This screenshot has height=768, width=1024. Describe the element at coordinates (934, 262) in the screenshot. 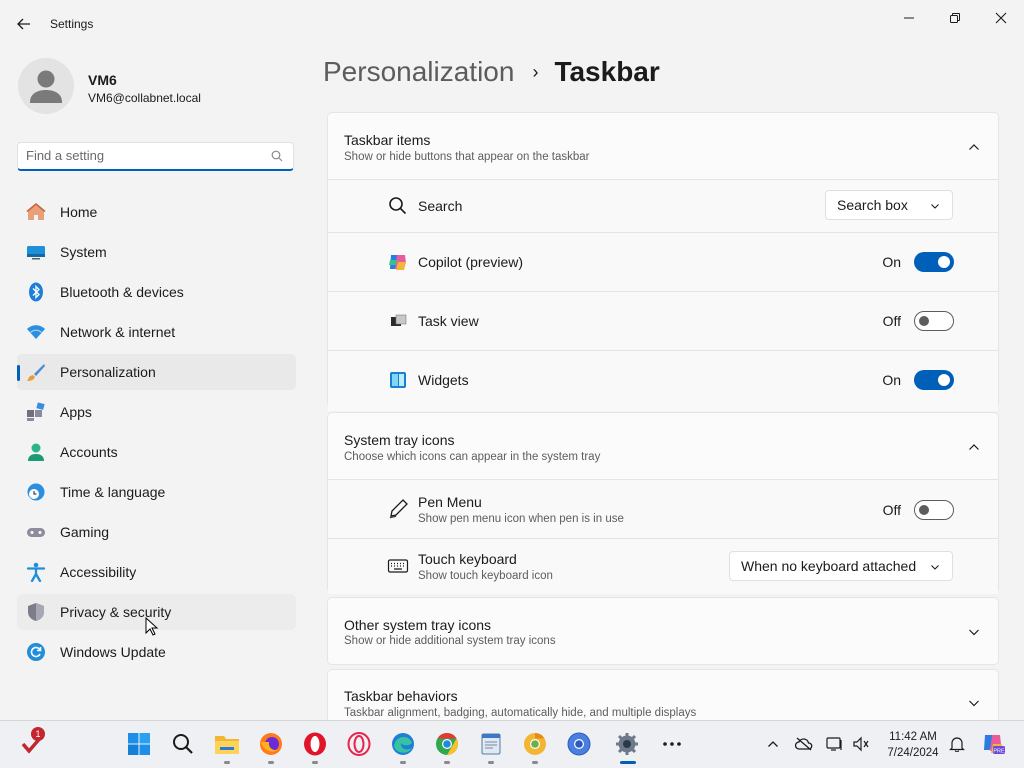

I see `copilot-toggle` at that location.